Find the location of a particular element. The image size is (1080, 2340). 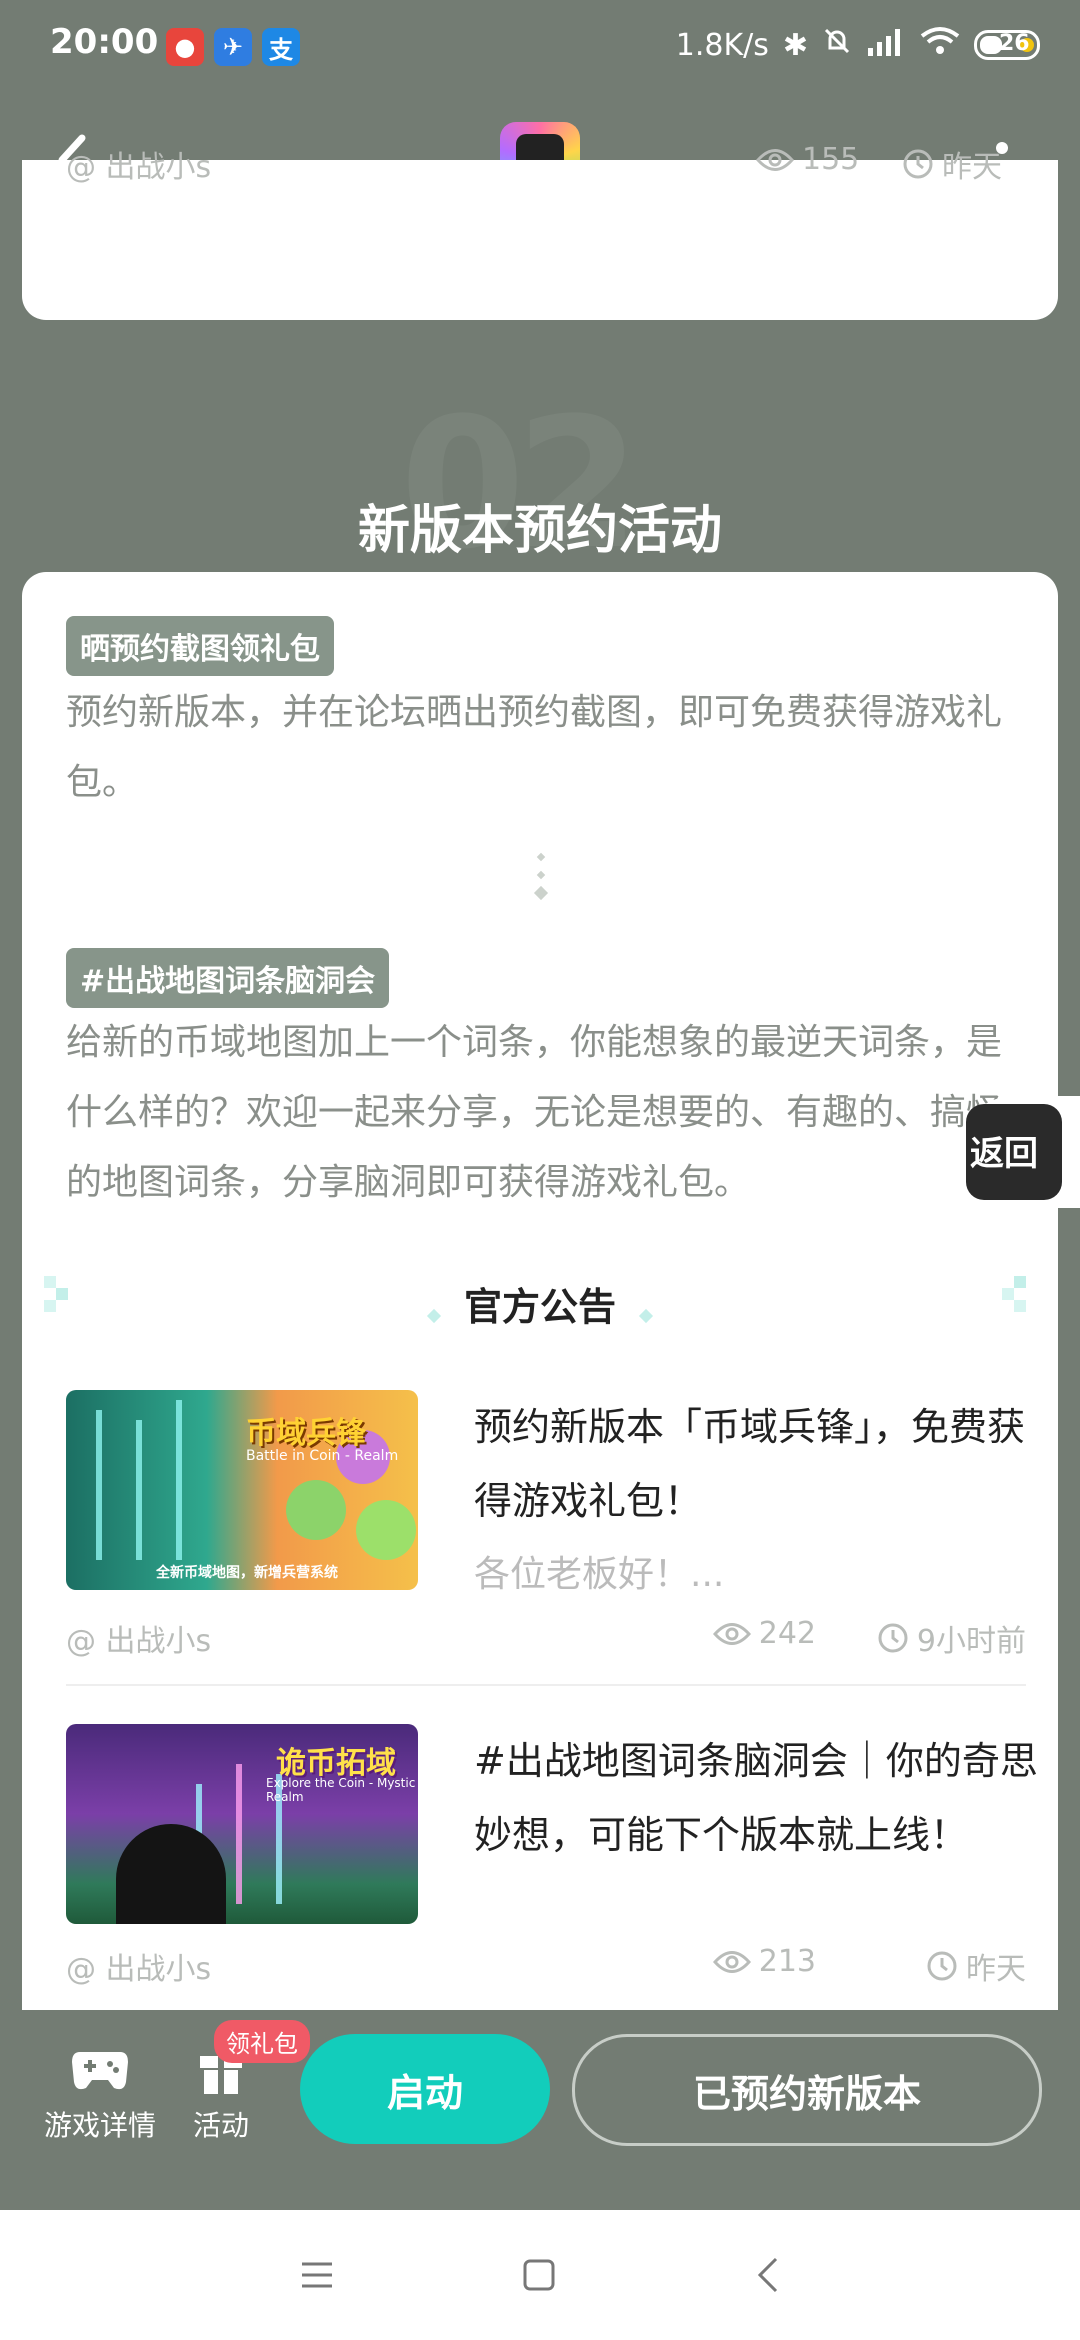

game-detail-label: 游戏详情 is located at coordinates (99, 2125).